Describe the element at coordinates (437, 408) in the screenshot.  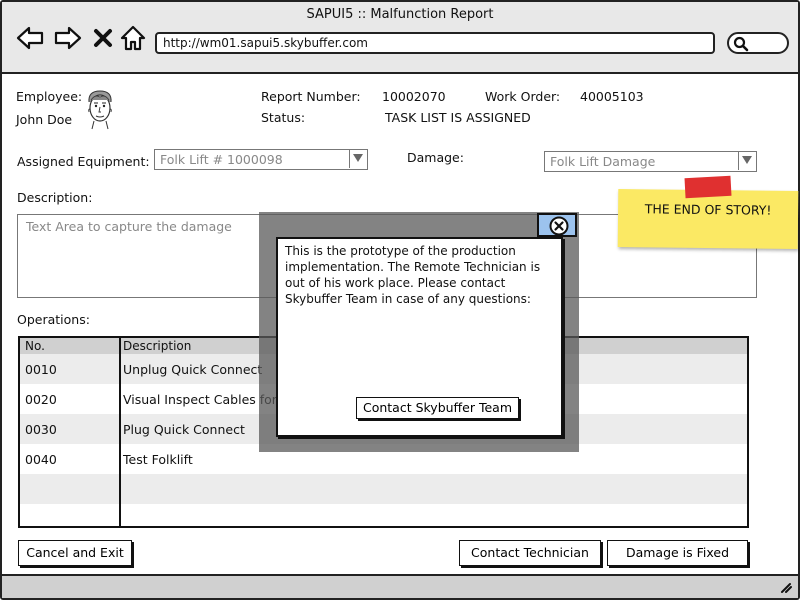
I see `contact-skybuffer-team-button: Contact Skybuffer Team` at that location.